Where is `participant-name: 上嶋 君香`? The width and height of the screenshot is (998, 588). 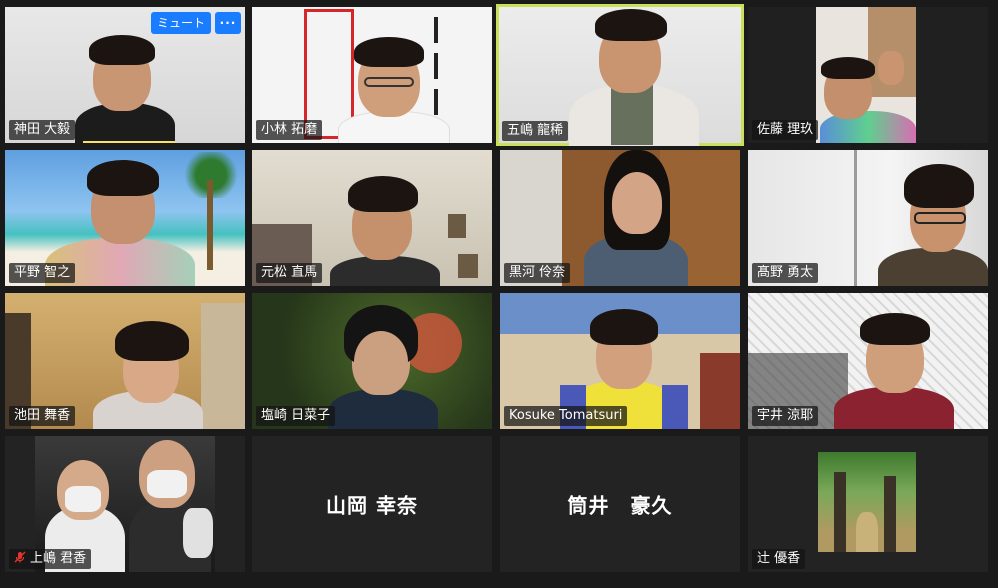 participant-name: 上嶋 君香 is located at coordinates (50, 559).